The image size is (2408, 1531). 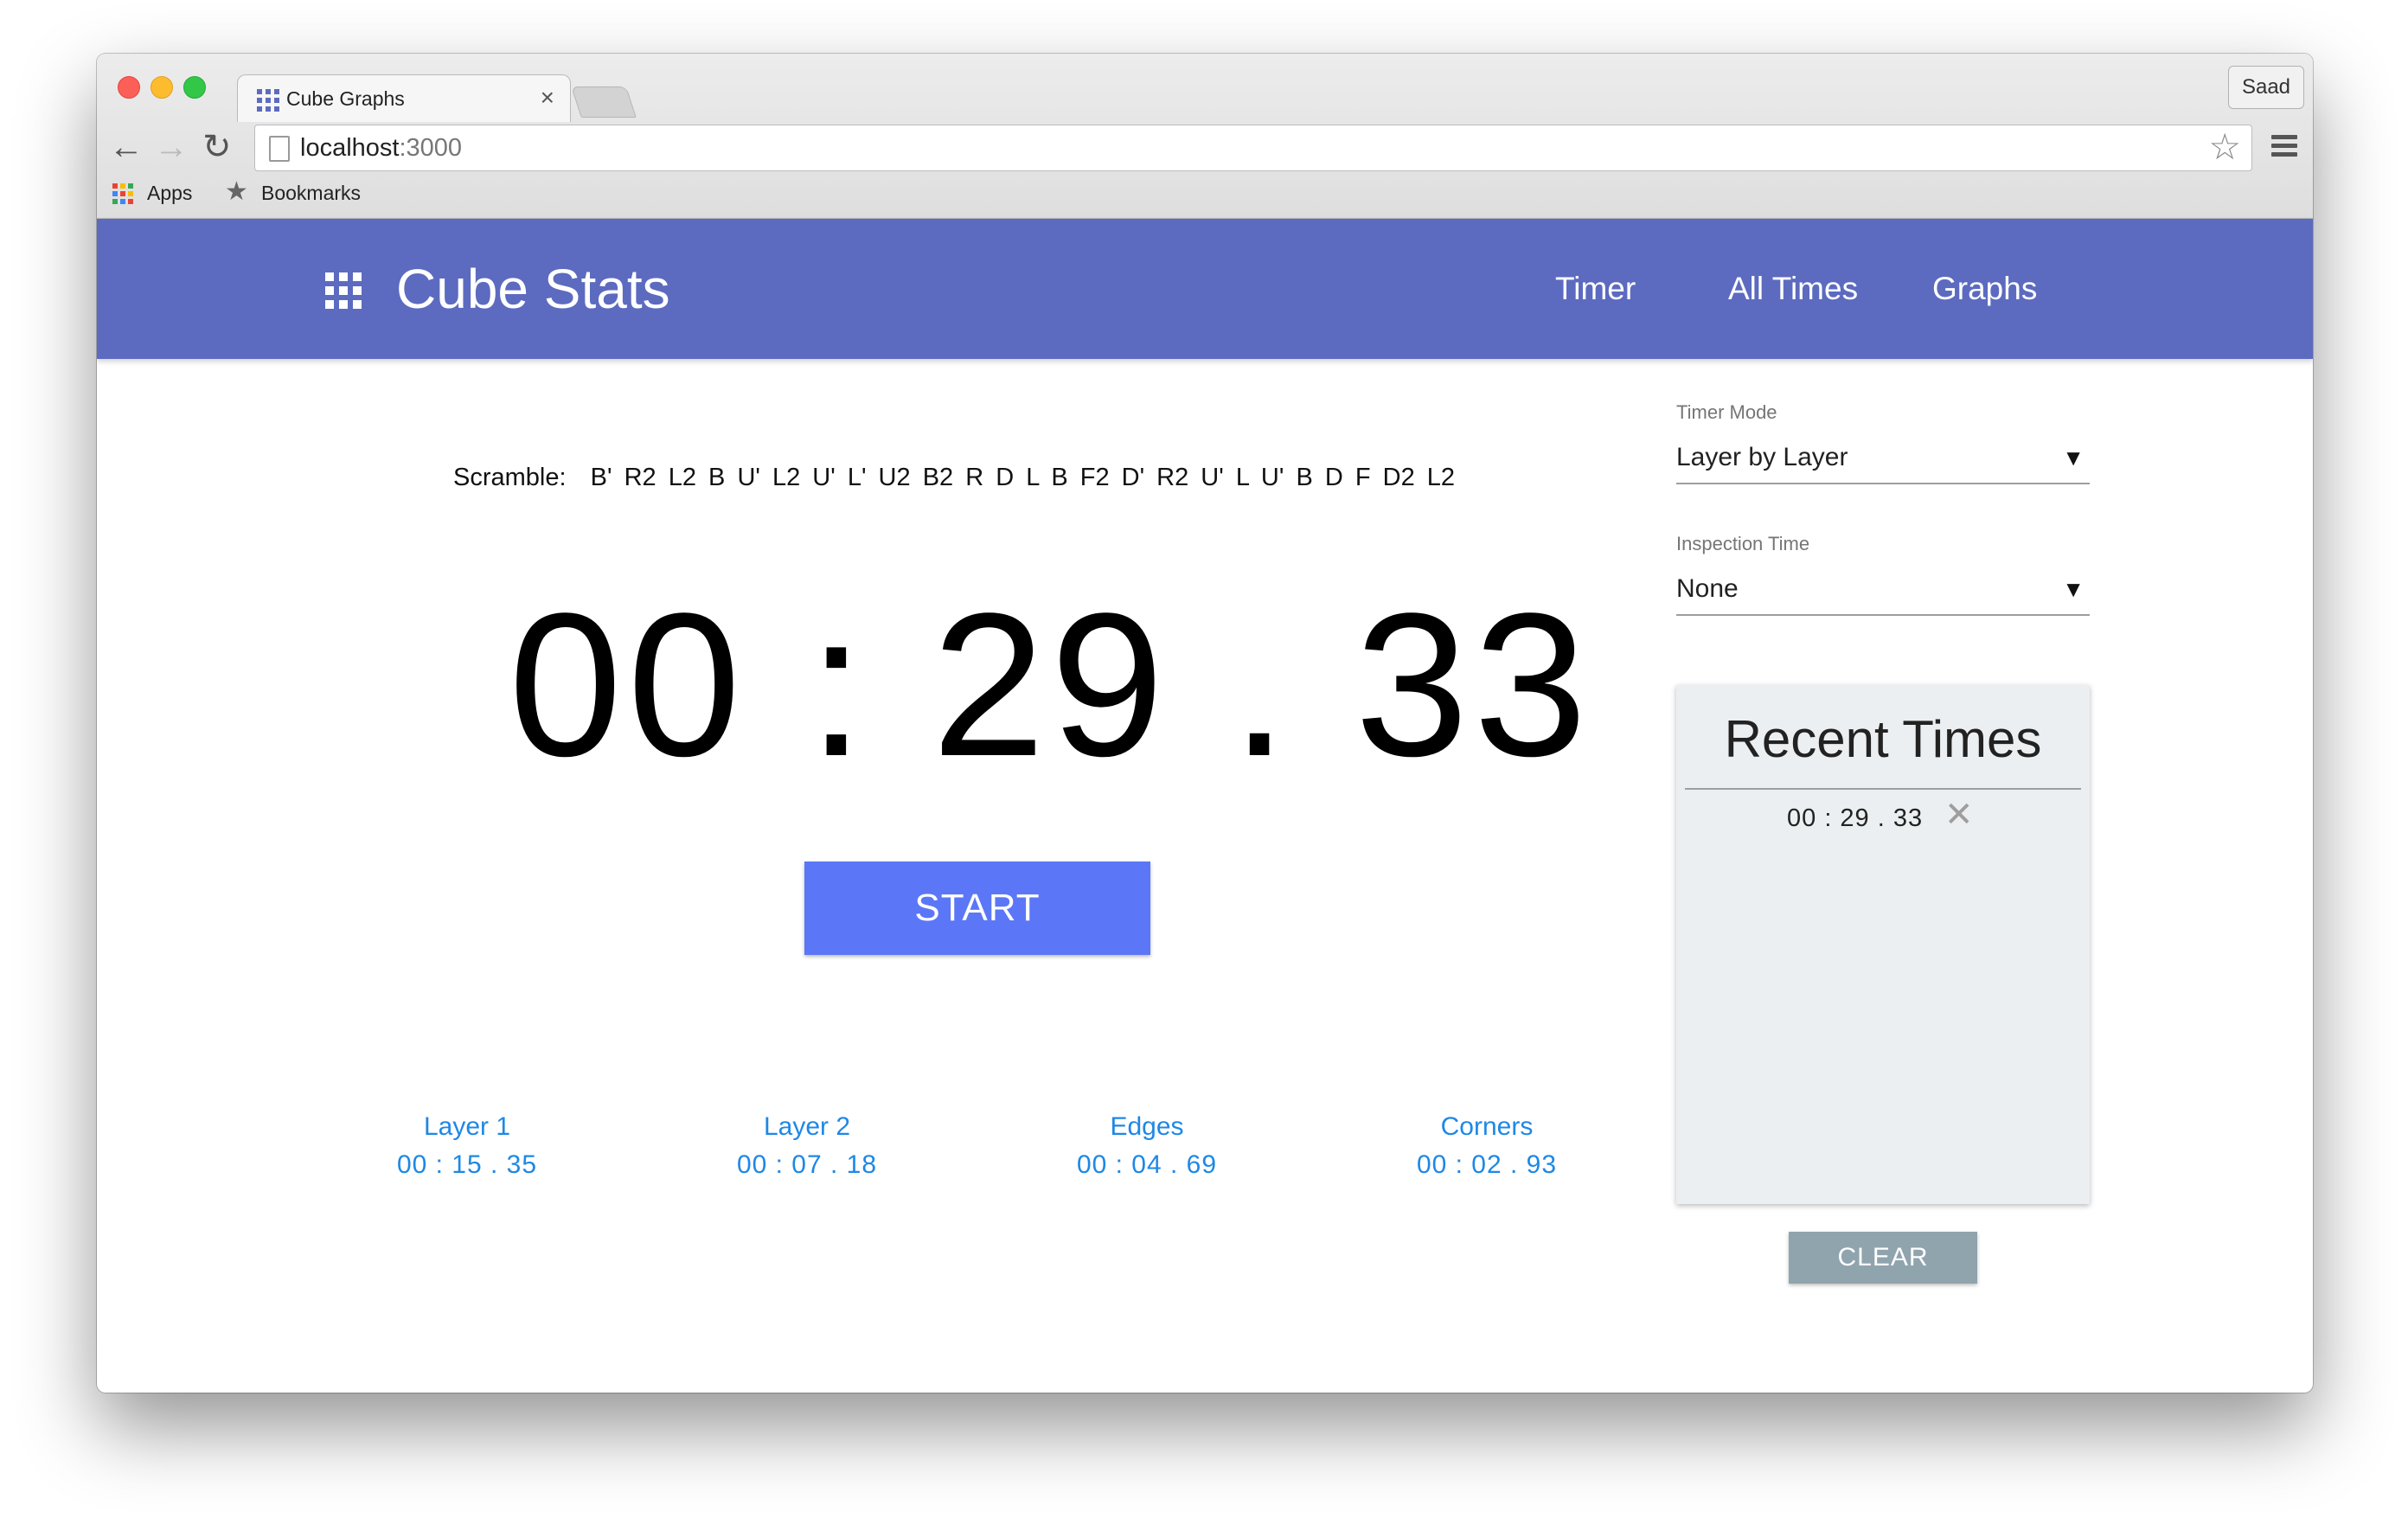 What do you see at coordinates (217, 147) in the screenshot?
I see `reload-icon: ↻` at bounding box center [217, 147].